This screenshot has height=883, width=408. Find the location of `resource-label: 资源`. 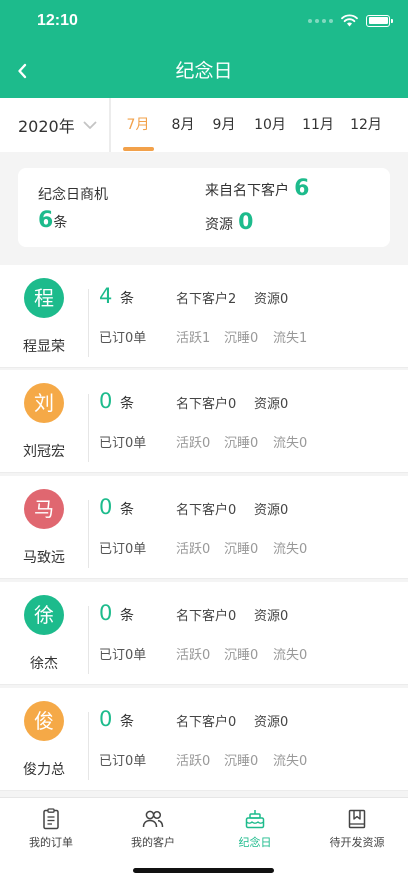

resource-label: 资源 is located at coordinates (219, 225).